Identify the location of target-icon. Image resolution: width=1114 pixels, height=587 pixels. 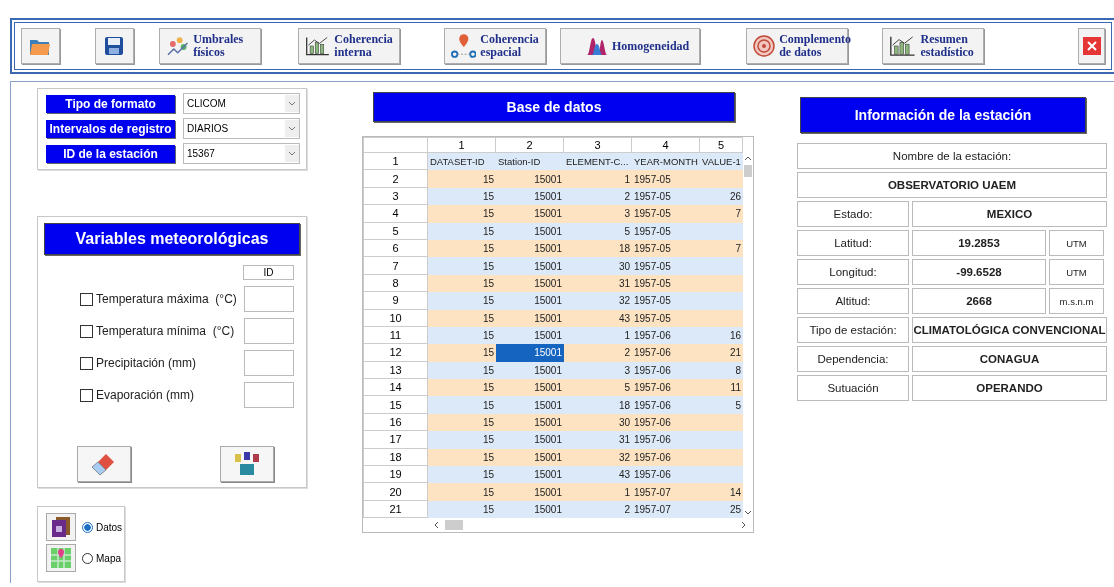
(764, 46).